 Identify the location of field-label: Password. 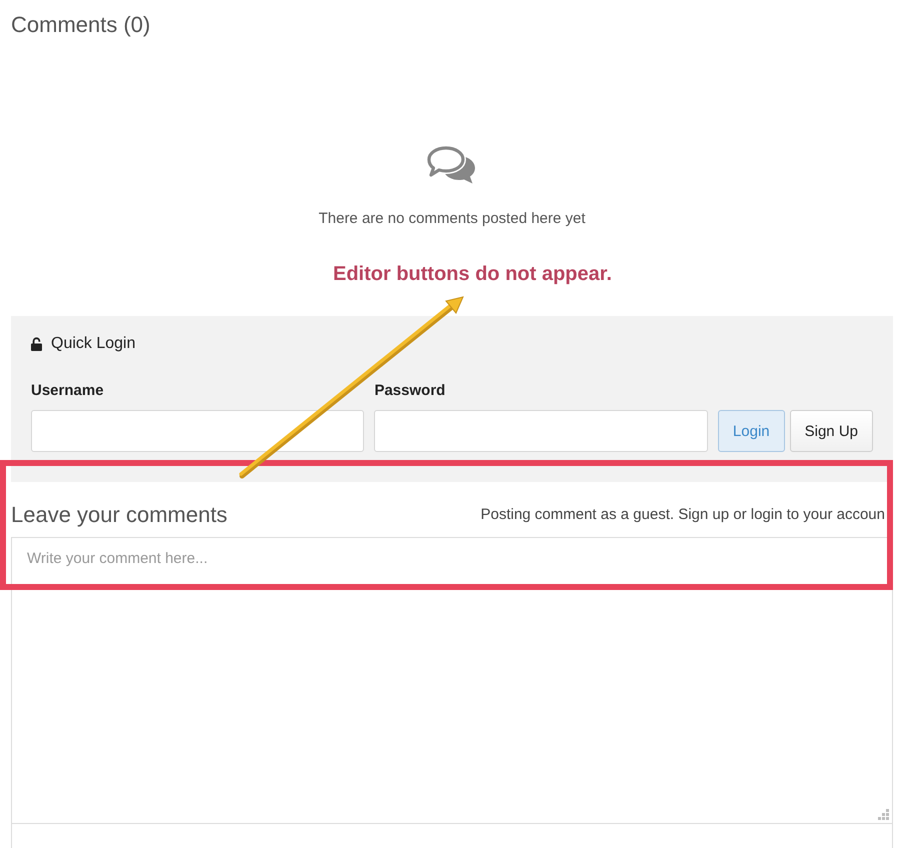
(410, 391).